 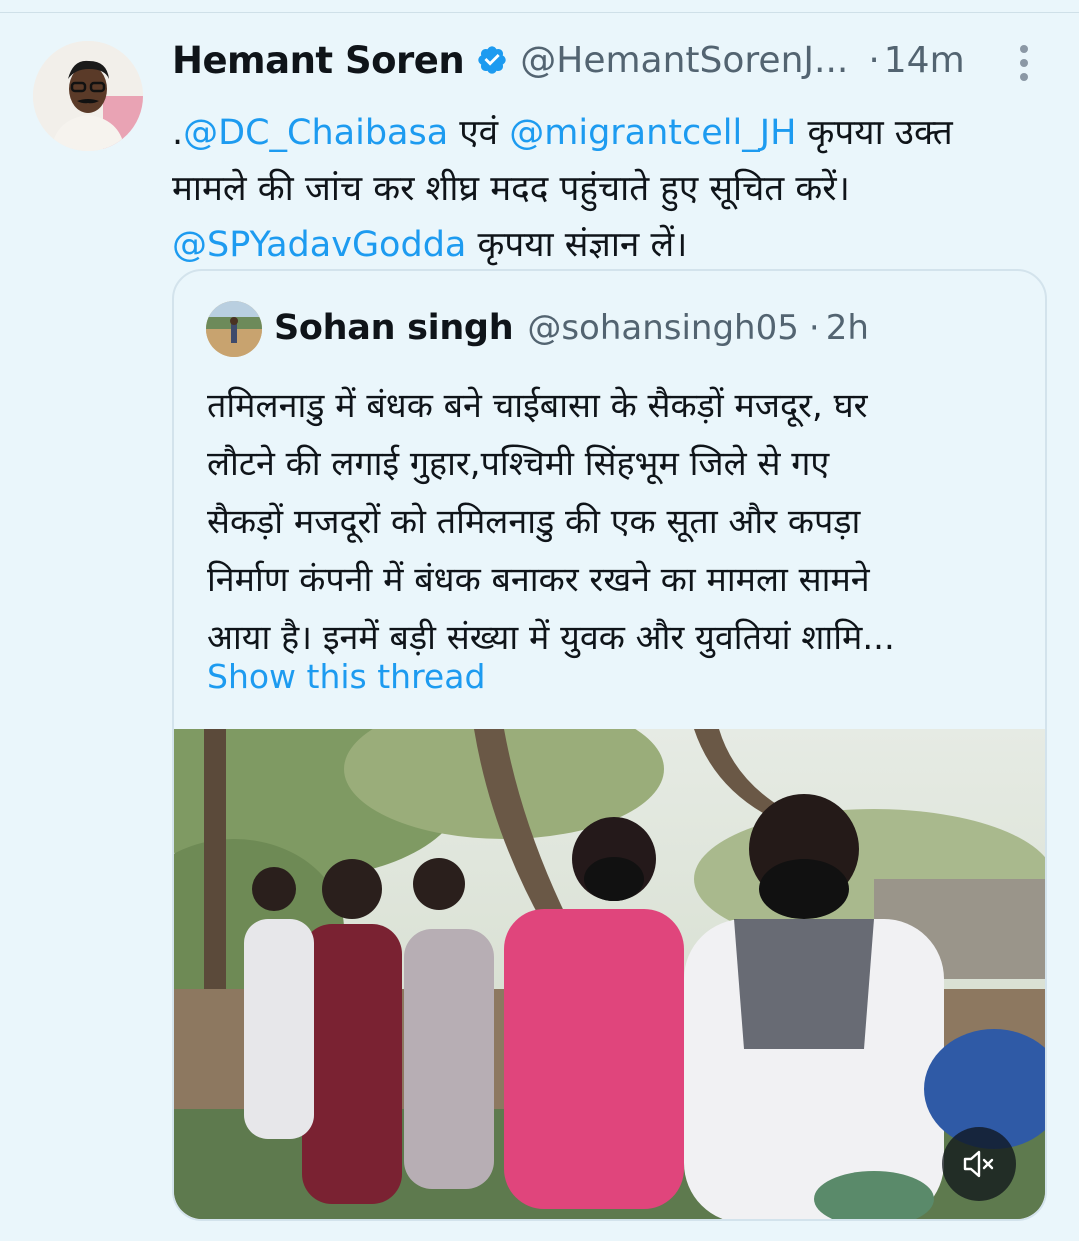 What do you see at coordinates (178, 133) in the screenshot?
I see `text-prefix: .` at bounding box center [178, 133].